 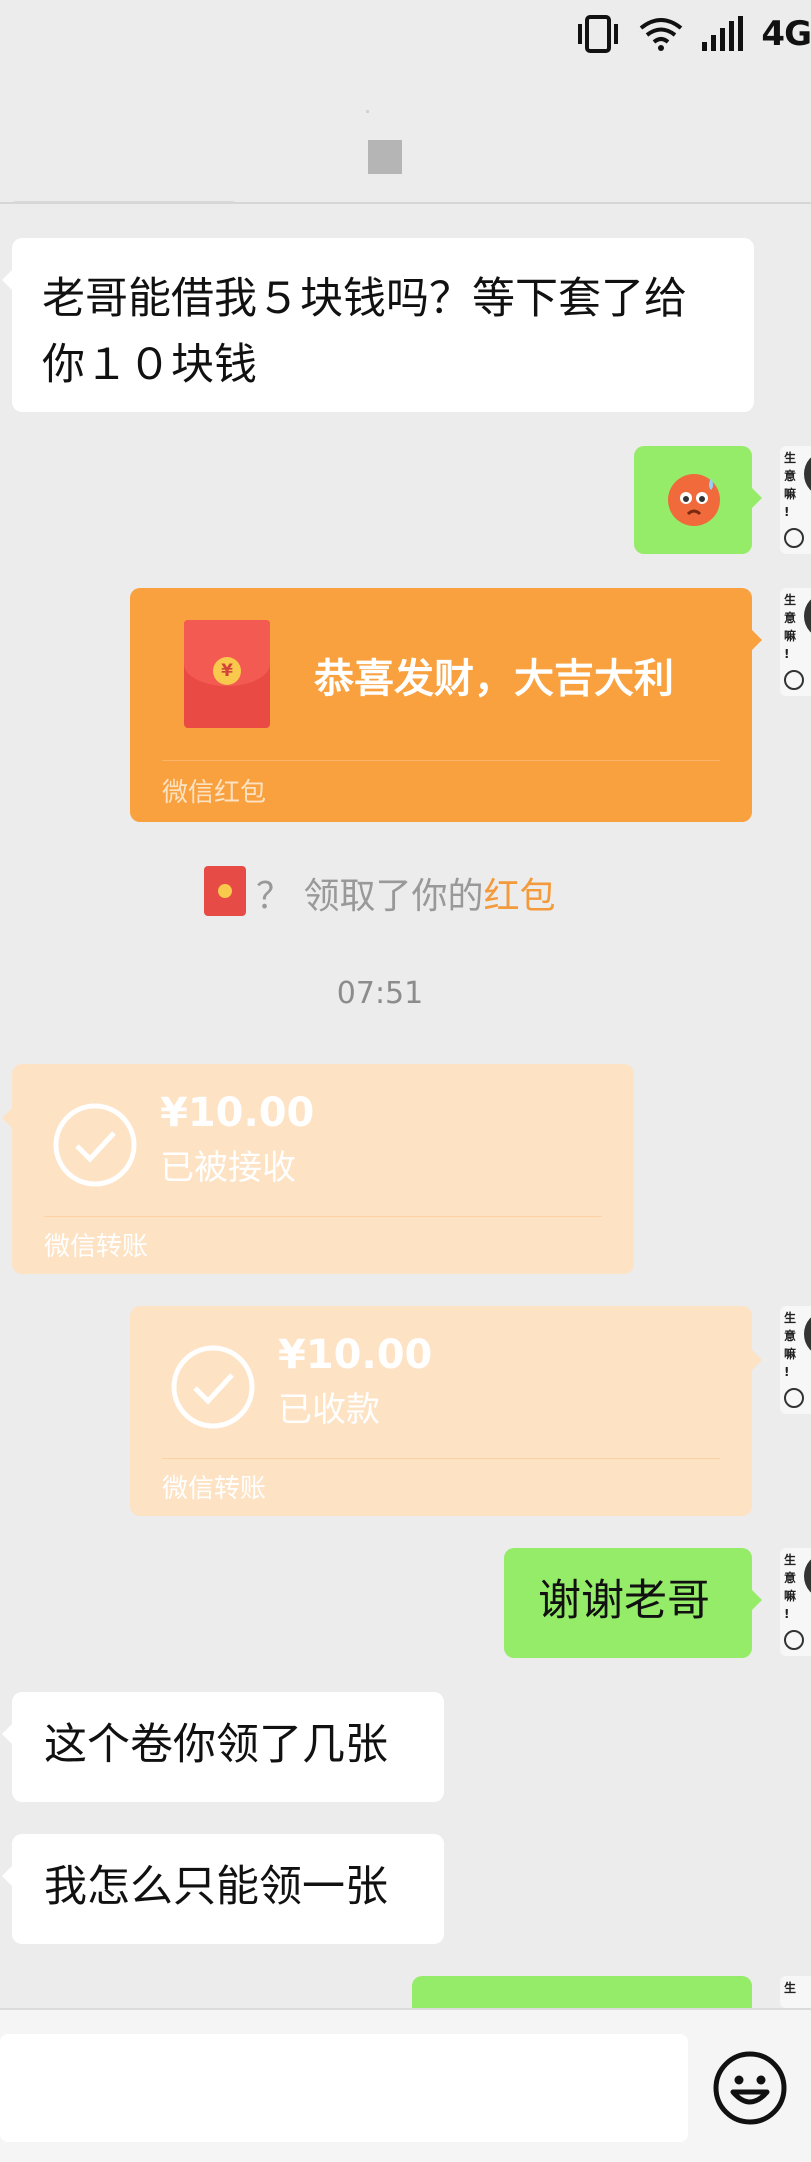 I want to click on message-text: 我怎么只能领一张, so click(x=216, y=1887).